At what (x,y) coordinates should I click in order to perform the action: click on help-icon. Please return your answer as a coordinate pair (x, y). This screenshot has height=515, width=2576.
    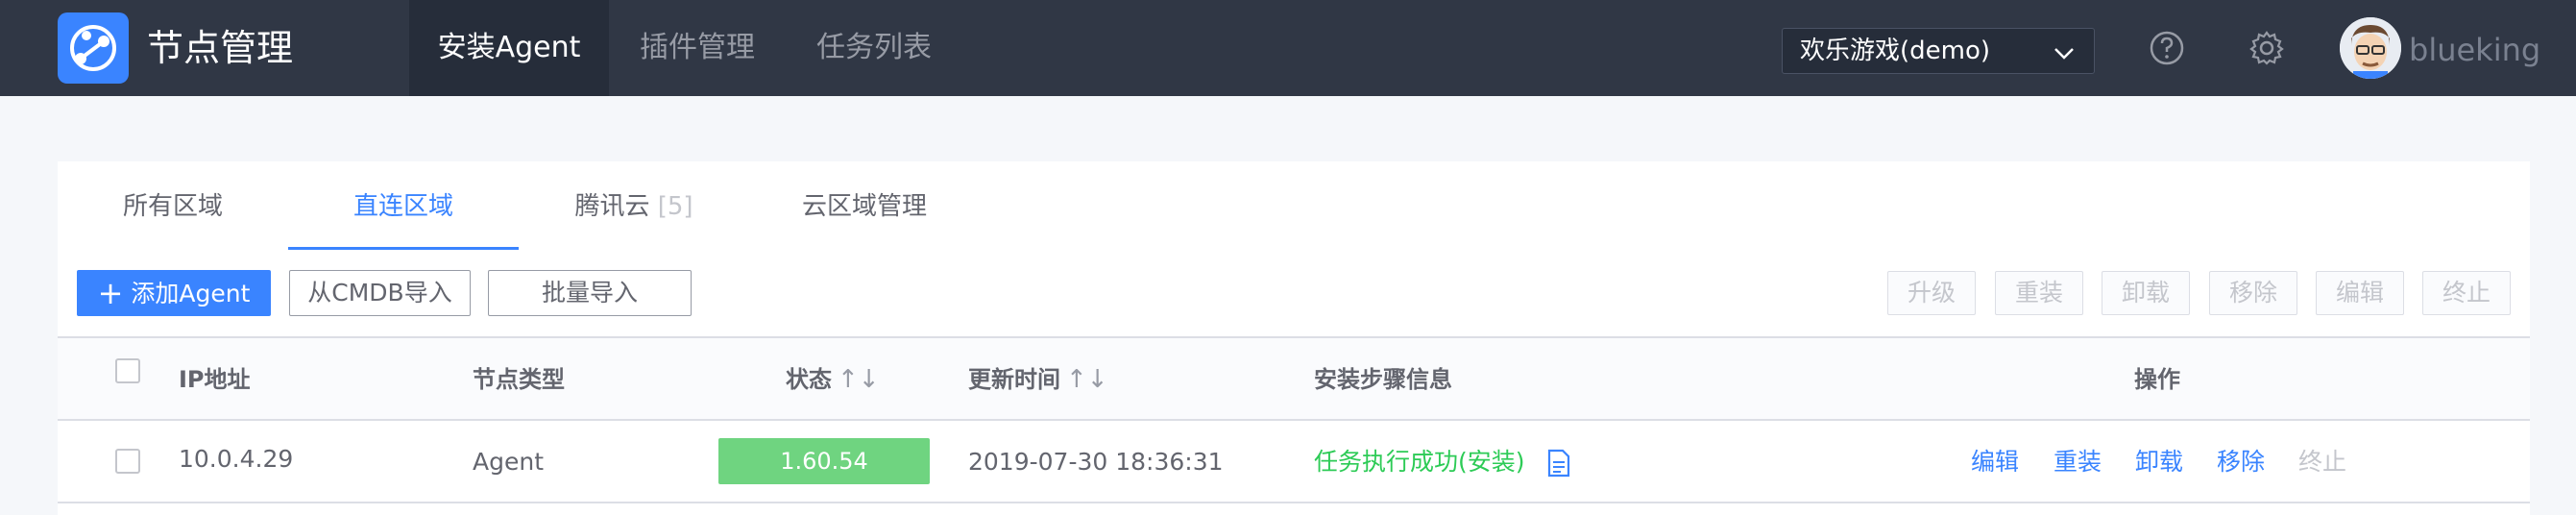
    Looking at the image, I should click on (2167, 48).